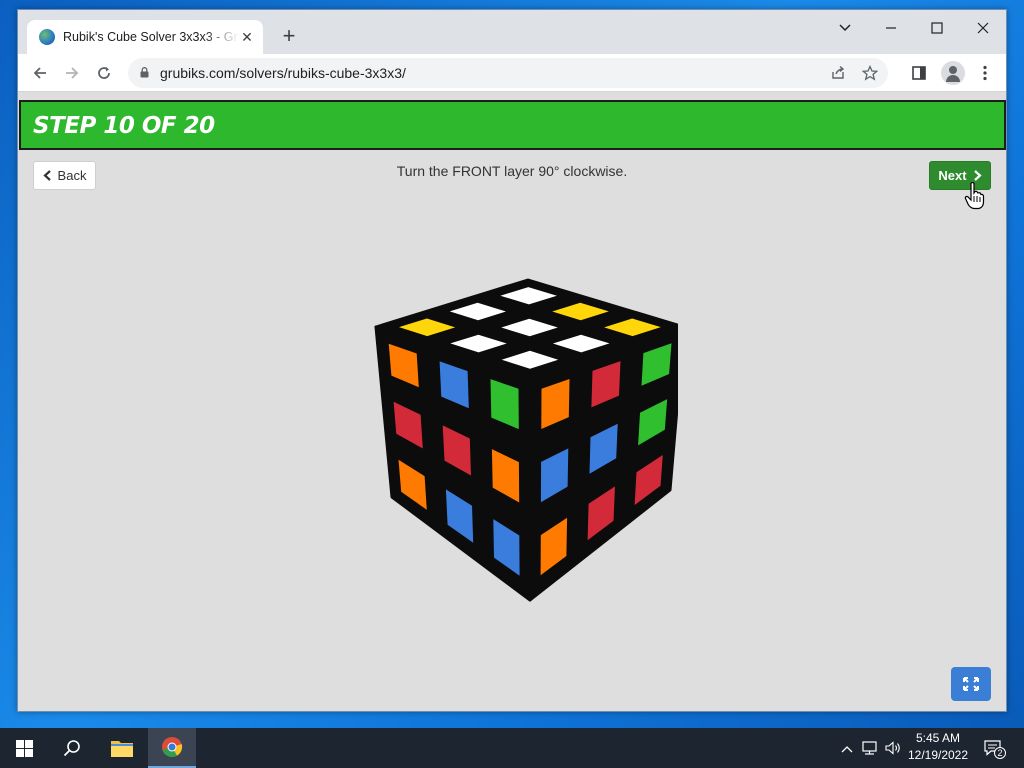 The image size is (1024, 768). I want to click on menu-kebab-icon, so click(985, 73).